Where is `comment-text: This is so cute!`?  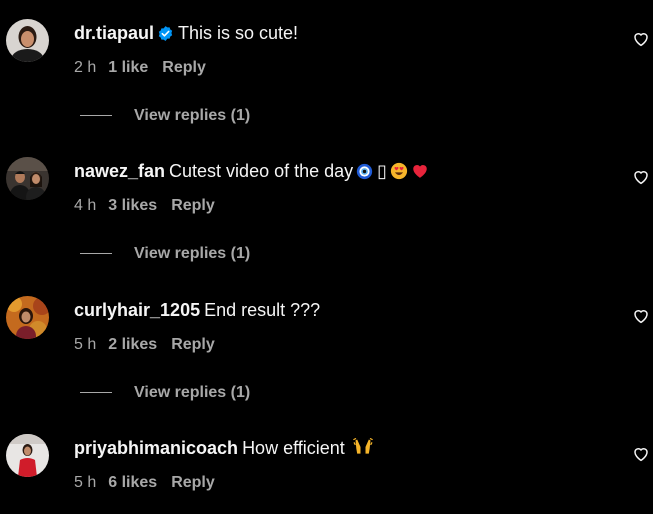
comment-text: This is so cute! is located at coordinates (238, 33).